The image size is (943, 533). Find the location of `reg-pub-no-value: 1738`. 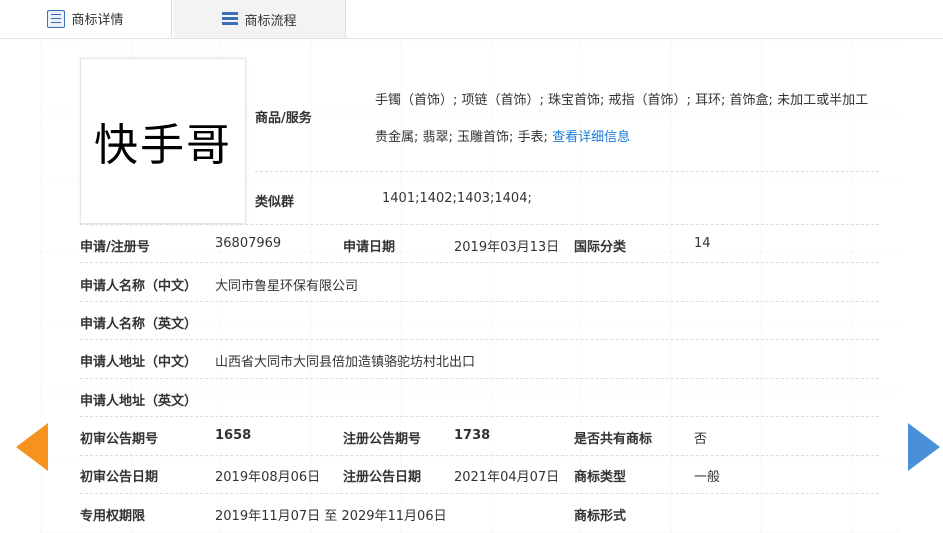

reg-pub-no-value: 1738 is located at coordinates (472, 435).